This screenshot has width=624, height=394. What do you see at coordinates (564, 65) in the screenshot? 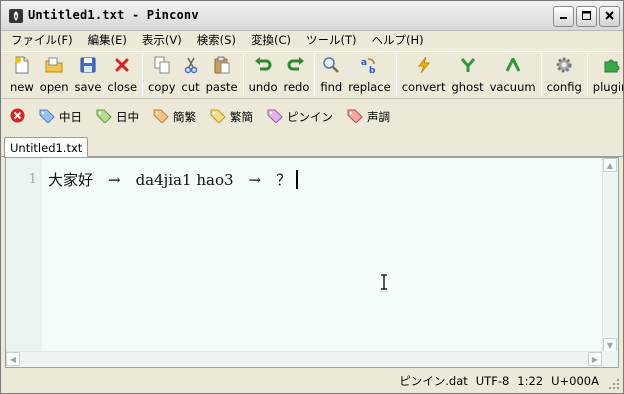
I see `gear-icon` at bounding box center [564, 65].